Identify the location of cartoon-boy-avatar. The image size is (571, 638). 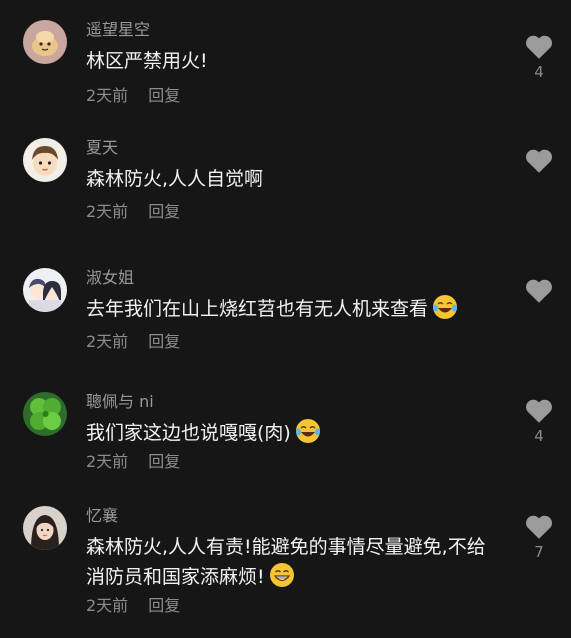
(45, 160).